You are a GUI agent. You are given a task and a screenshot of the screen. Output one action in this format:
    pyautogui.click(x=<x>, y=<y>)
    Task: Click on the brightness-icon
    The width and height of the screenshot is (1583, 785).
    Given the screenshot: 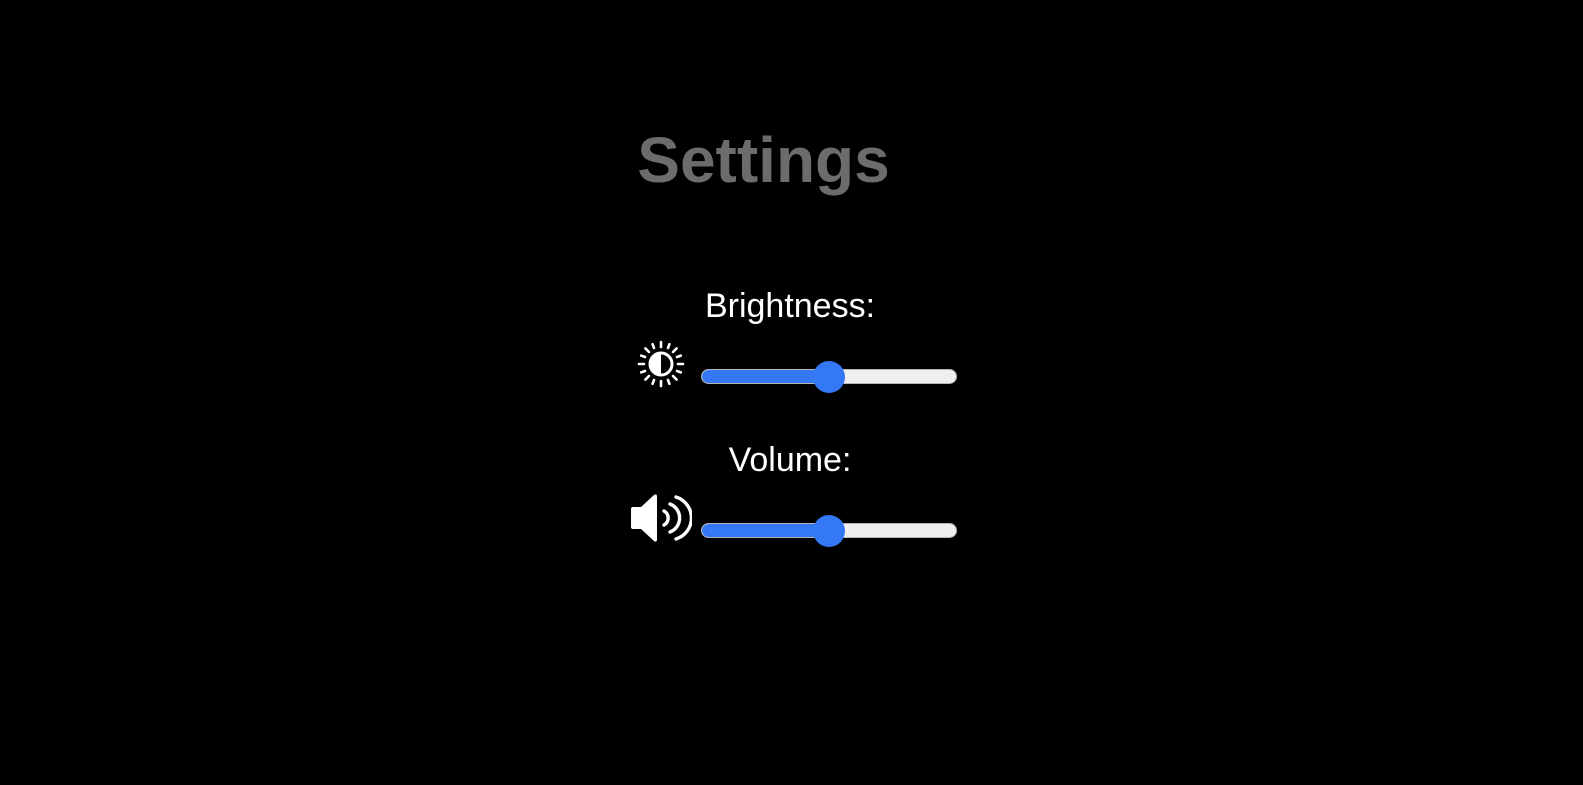 What is the action you would take?
    pyautogui.click(x=661, y=364)
    